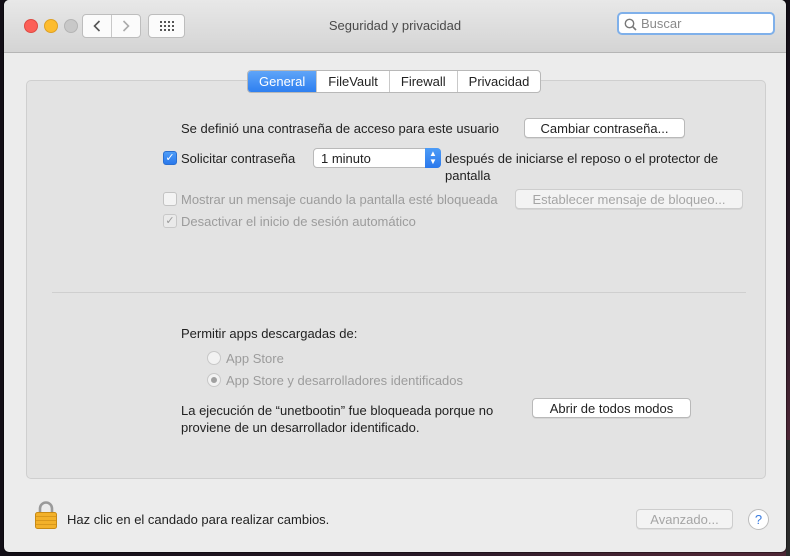  Describe the element at coordinates (433, 158) in the screenshot. I see `updown-chevron-icon: ▲ ▼` at that location.